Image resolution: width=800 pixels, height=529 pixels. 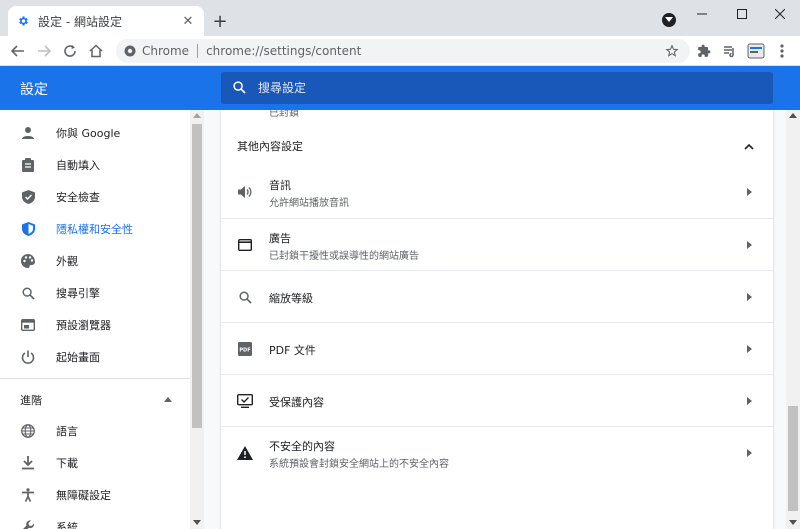 I want to click on reload-button, so click(x=70, y=51).